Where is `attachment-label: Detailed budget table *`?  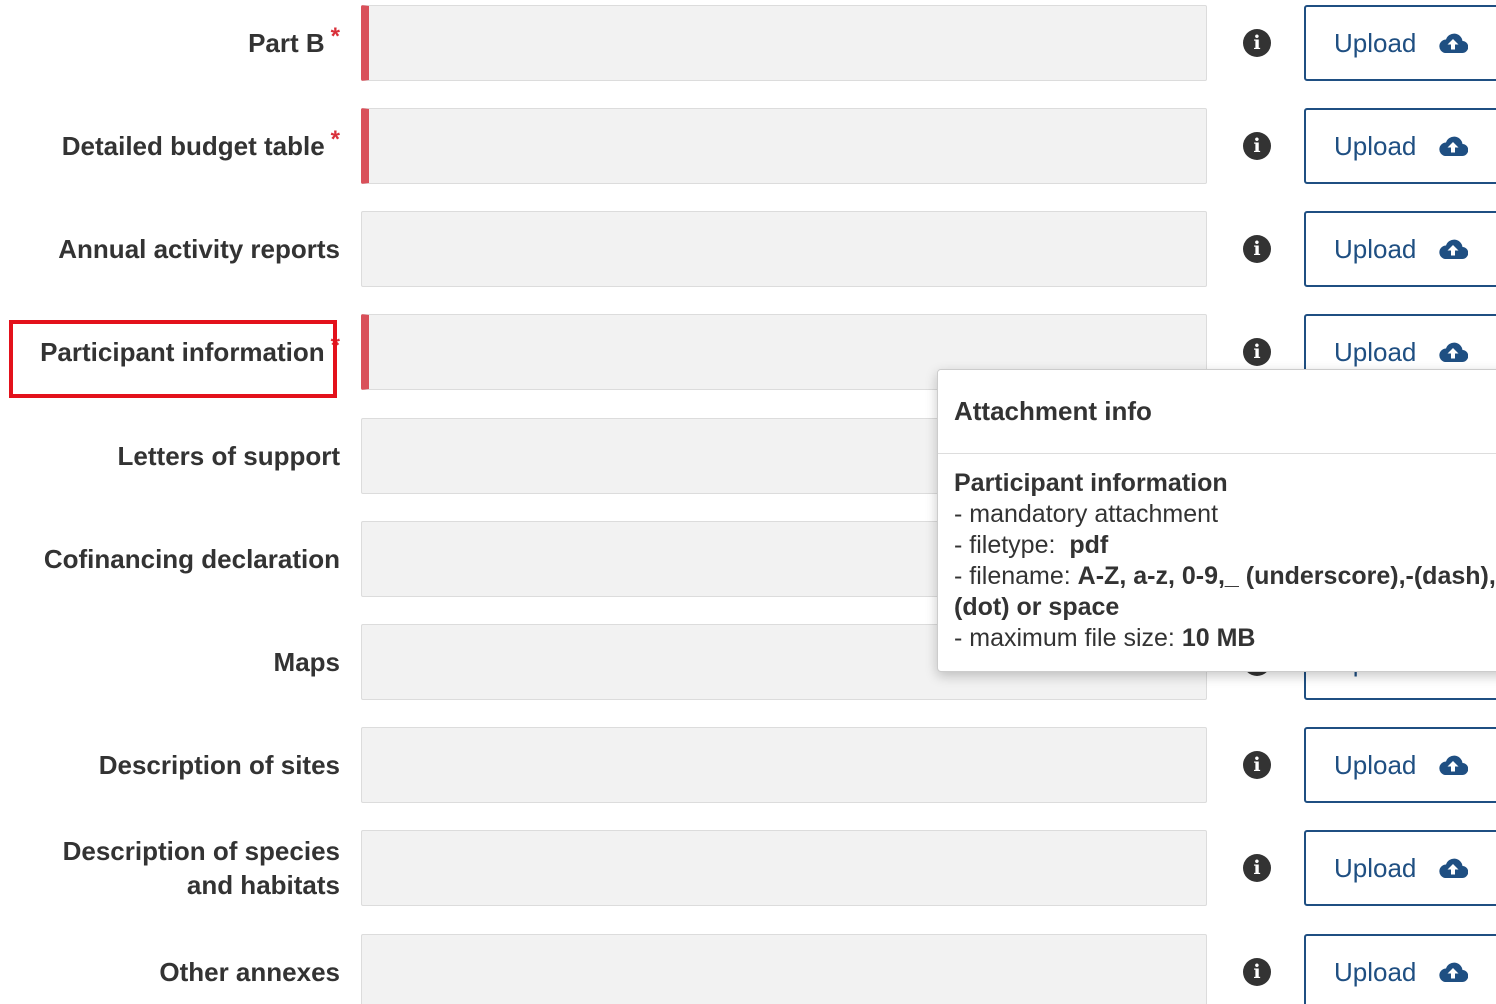 attachment-label: Detailed budget table * is located at coordinates (170, 146).